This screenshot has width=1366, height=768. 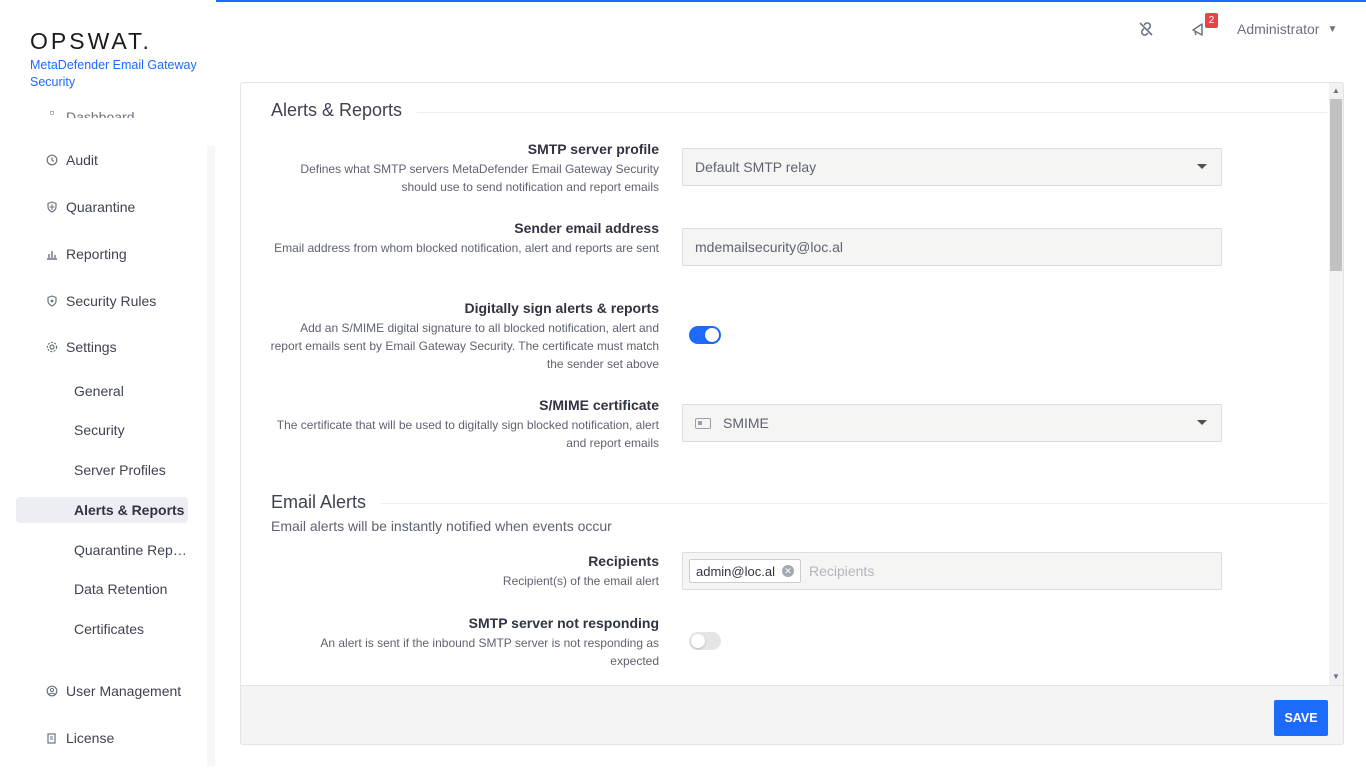 I want to click on sidebar-sub-server-profiles: Server Profiles, so click(x=120, y=470).